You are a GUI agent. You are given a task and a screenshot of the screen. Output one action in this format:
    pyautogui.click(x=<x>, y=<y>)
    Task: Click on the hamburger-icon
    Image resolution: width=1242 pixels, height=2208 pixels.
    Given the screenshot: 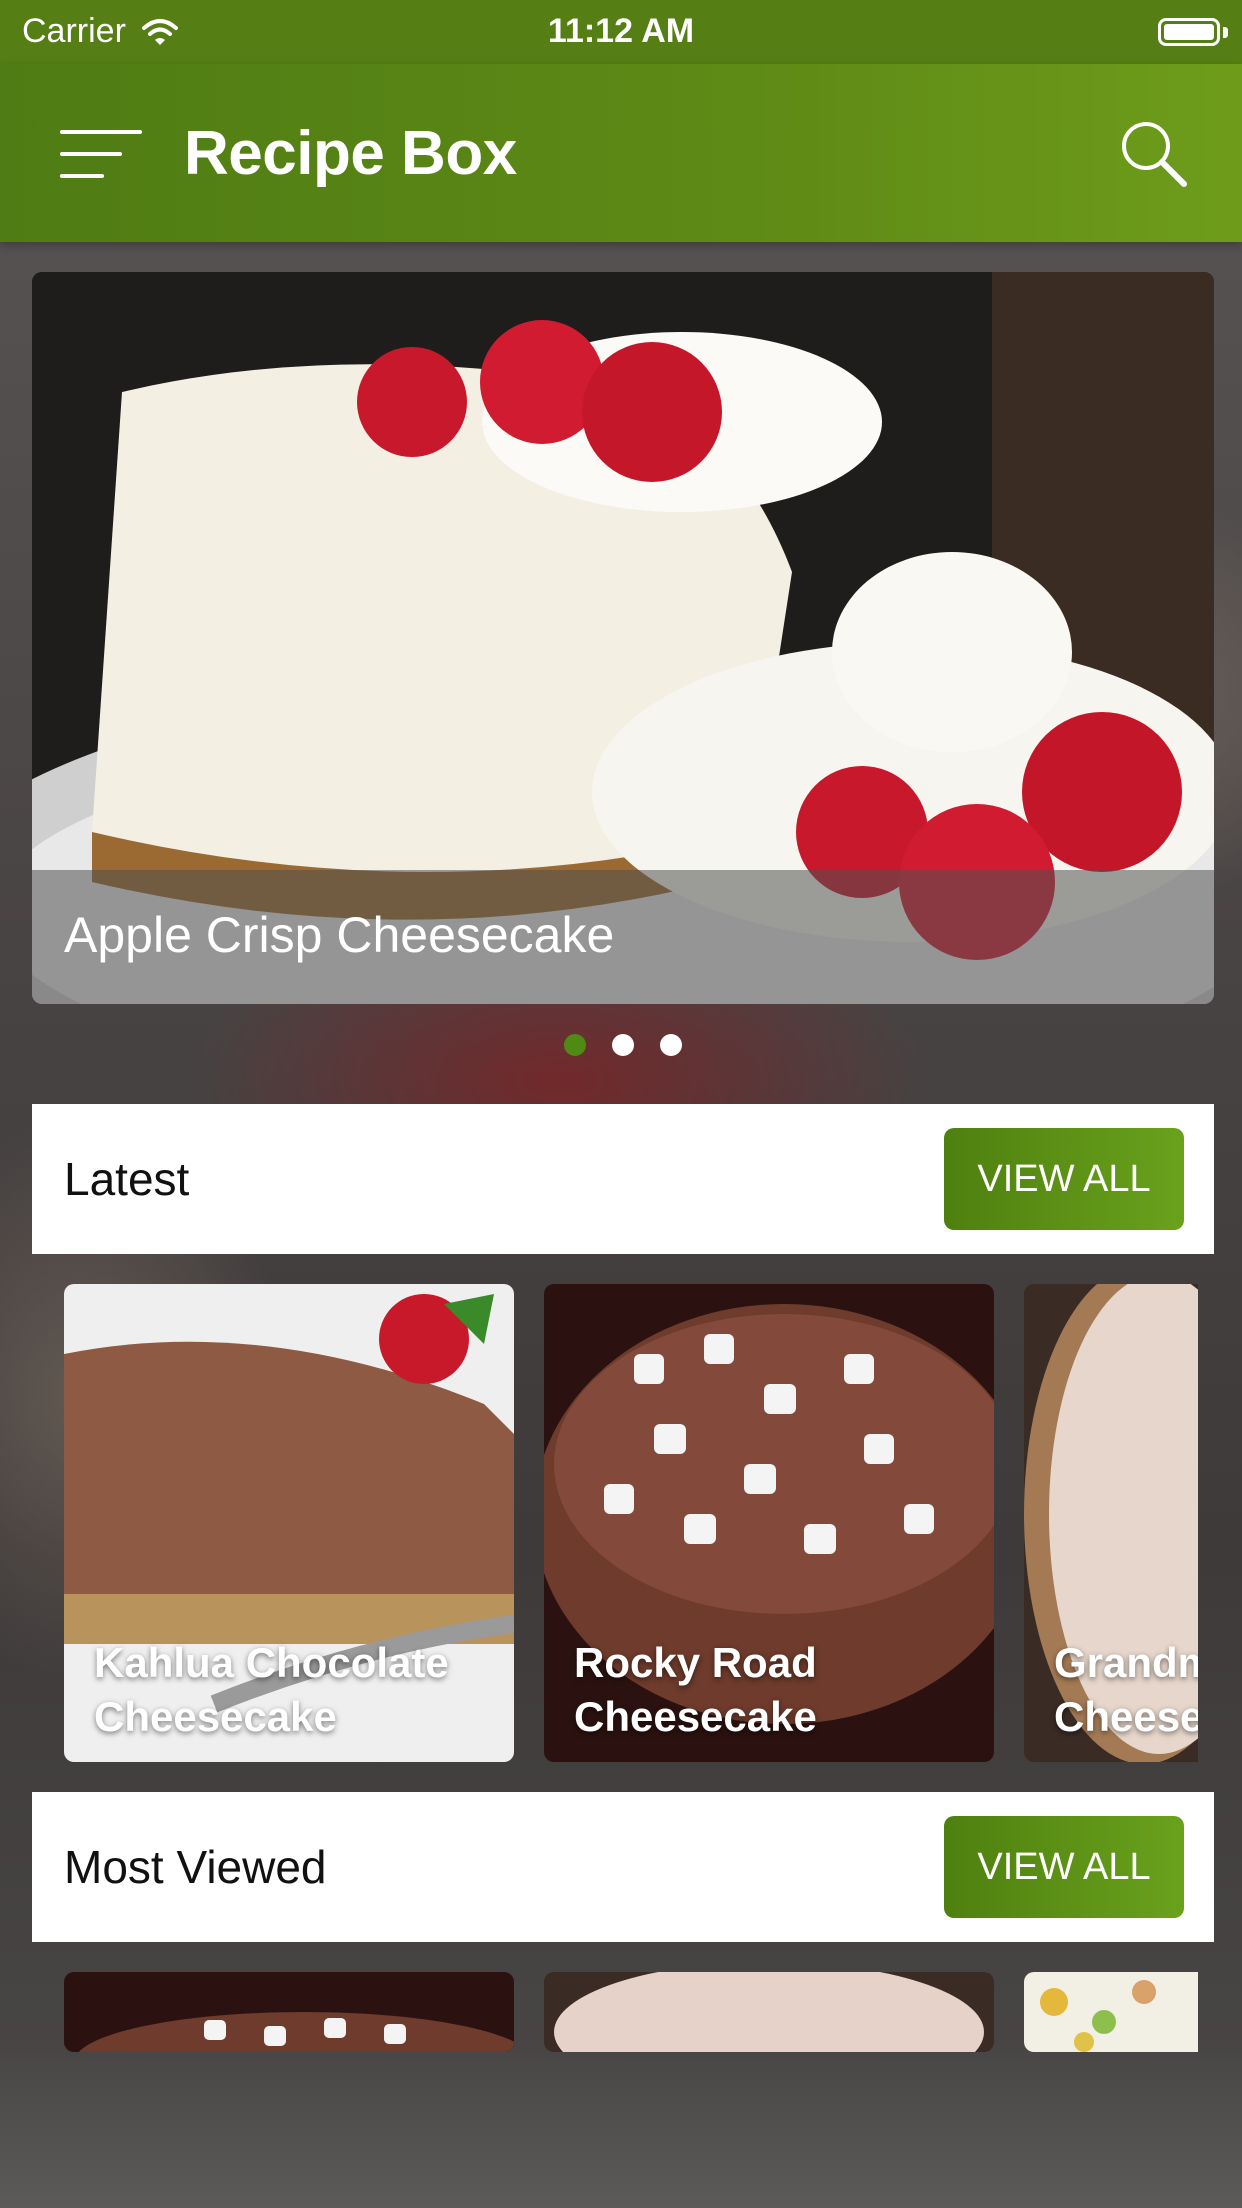 What is the action you would take?
    pyautogui.click(x=103, y=154)
    